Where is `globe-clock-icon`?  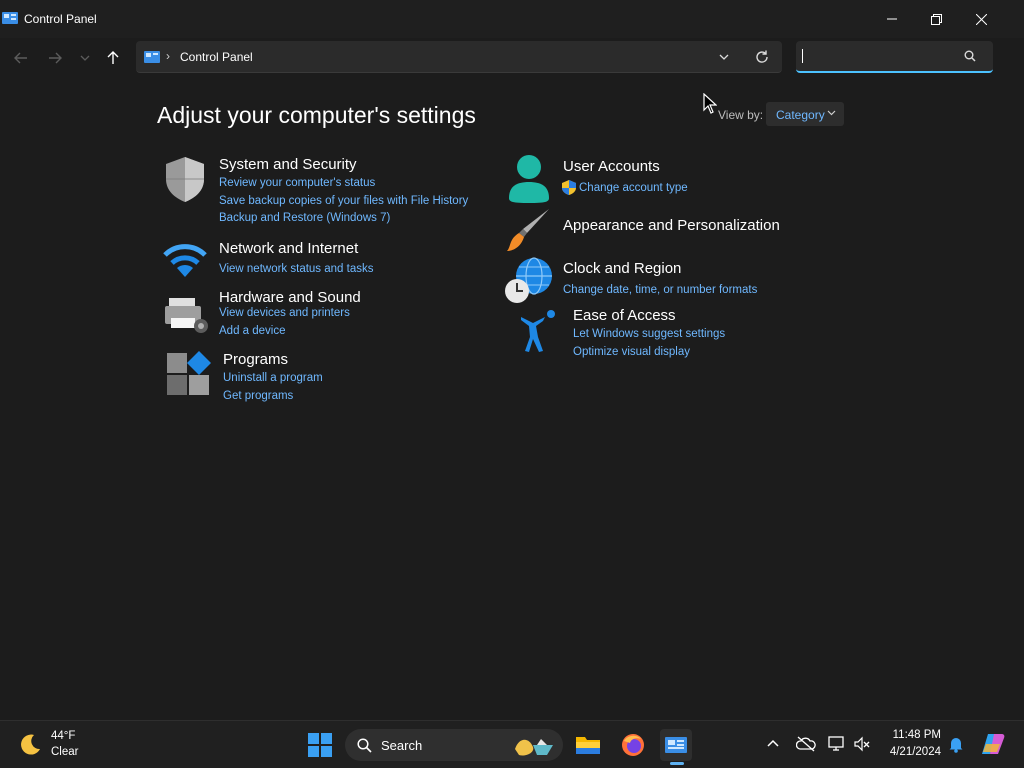
globe-clock-icon is located at coordinates (529, 281).